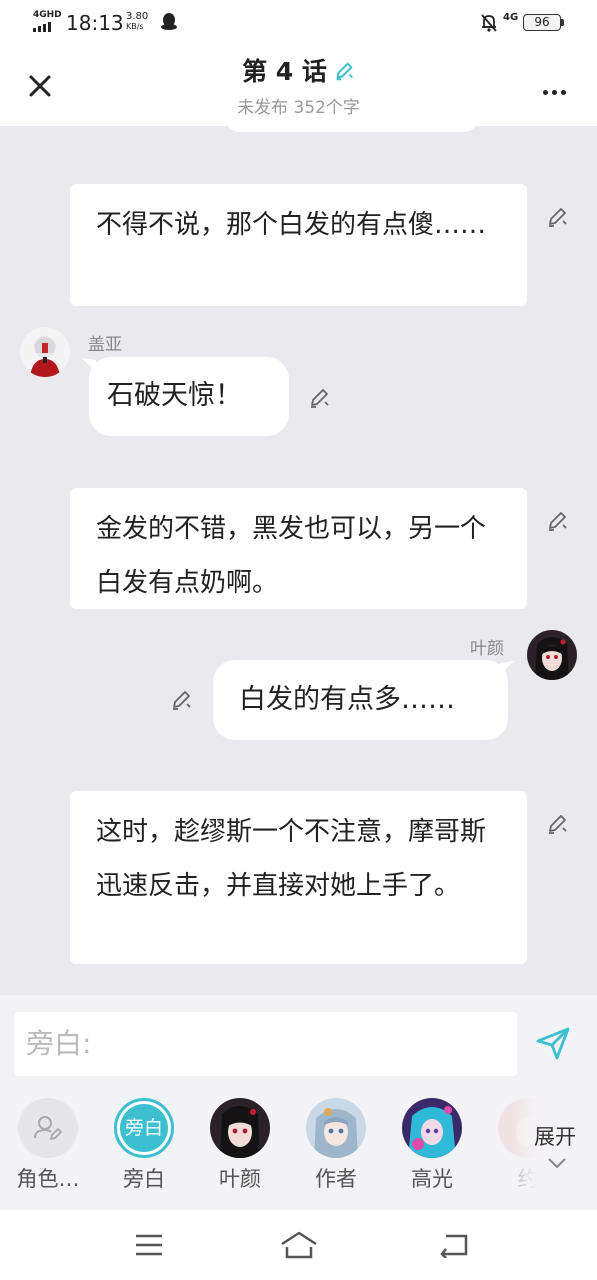 The width and height of the screenshot is (597, 1280). Describe the element at coordinates (556, 89) in the screenshot. I see `more-icon` at that location.